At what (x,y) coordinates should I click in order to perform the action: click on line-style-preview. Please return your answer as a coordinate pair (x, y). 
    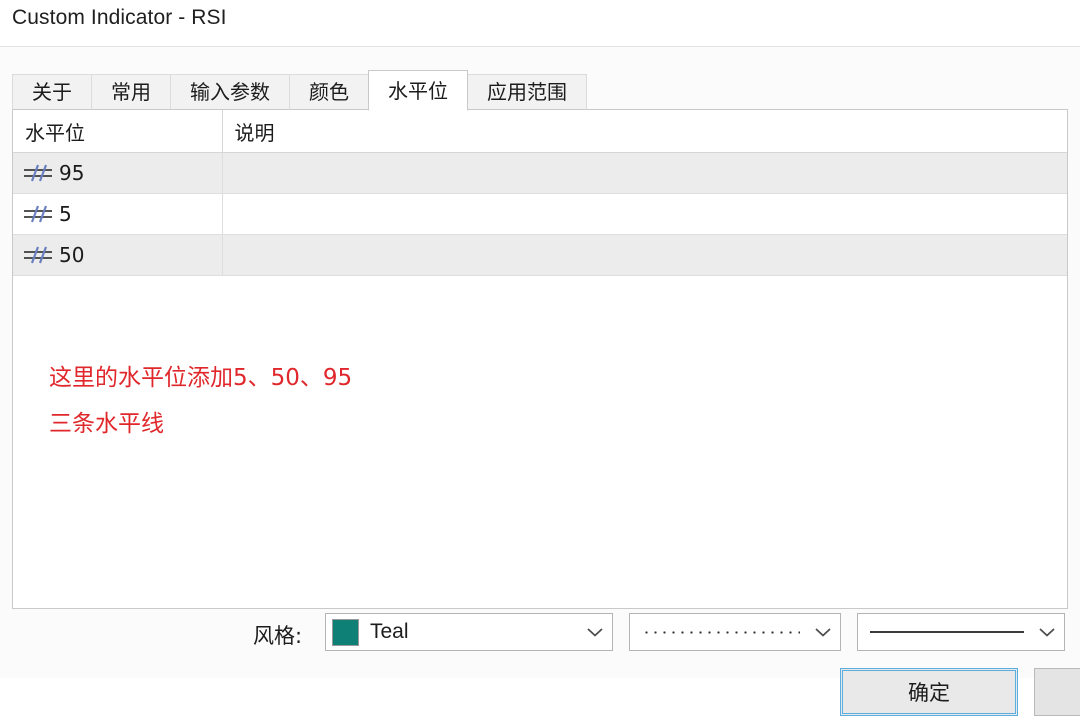
    Looking at the image, I should click on (718, 632).